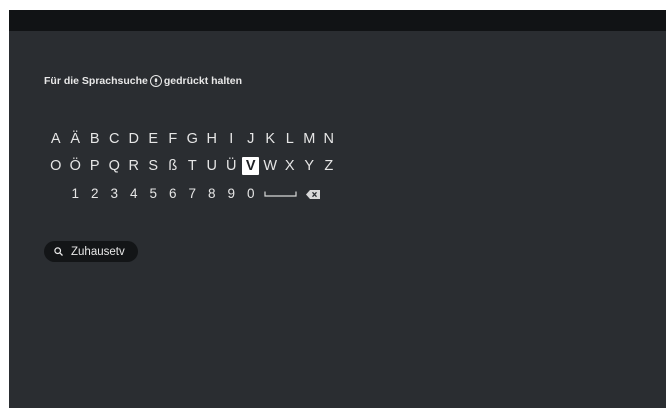 This screenshot has width=666, height=416. What do you see at coordinates (95, 139) in the screenshot?
I see `key-b: B` at bounding box center [95, 139].